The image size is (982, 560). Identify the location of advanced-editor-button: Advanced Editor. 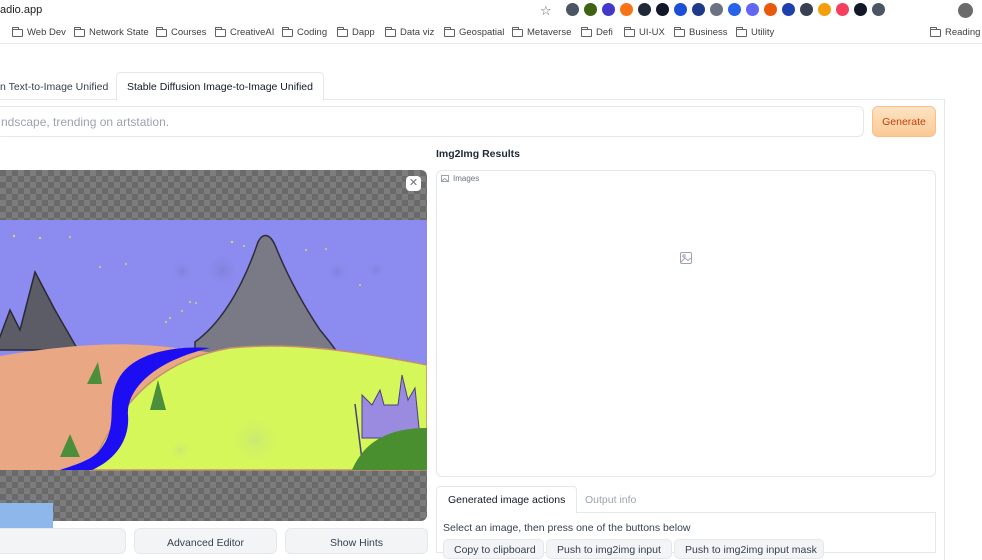
(205, 541).